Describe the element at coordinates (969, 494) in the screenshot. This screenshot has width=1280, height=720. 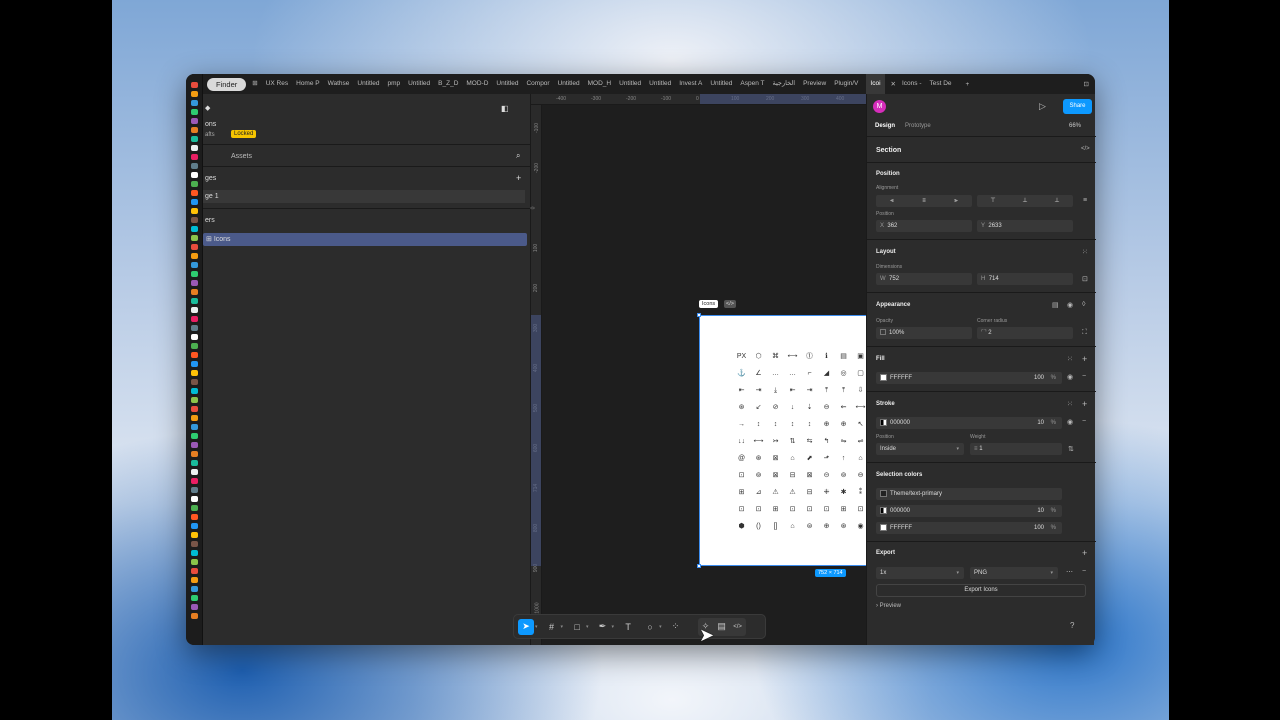
I see `selection-color-1: Theme/text-primary` at that location.